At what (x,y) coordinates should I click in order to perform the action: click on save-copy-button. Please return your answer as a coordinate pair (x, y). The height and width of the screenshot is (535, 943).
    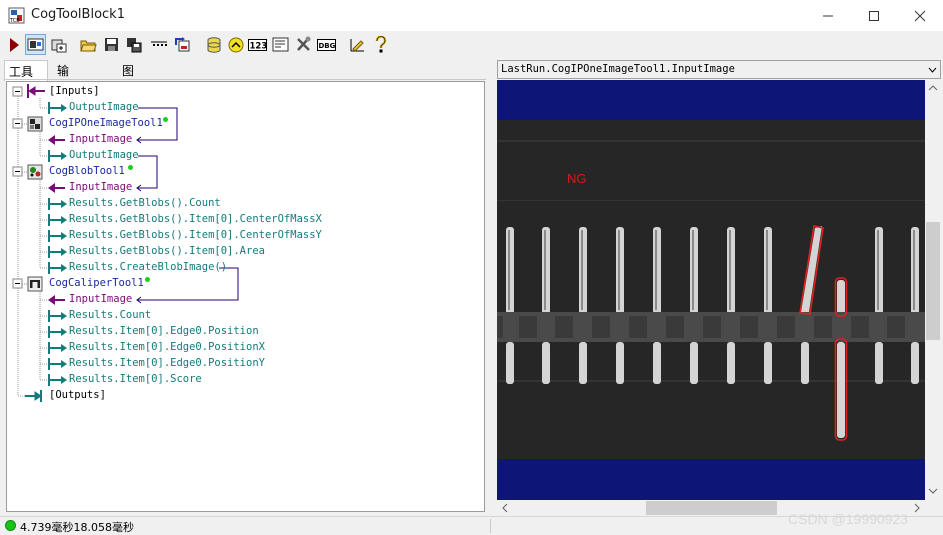
    Looking at the image, I should click on (133, 44).